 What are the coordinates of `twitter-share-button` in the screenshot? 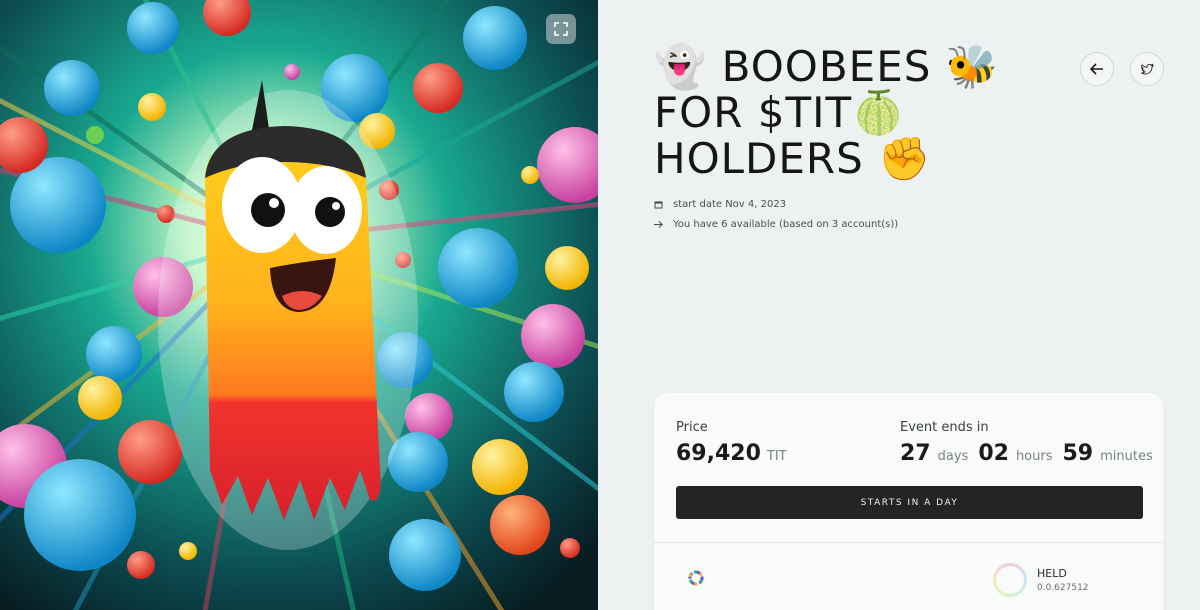 It's located at (1147, 69).